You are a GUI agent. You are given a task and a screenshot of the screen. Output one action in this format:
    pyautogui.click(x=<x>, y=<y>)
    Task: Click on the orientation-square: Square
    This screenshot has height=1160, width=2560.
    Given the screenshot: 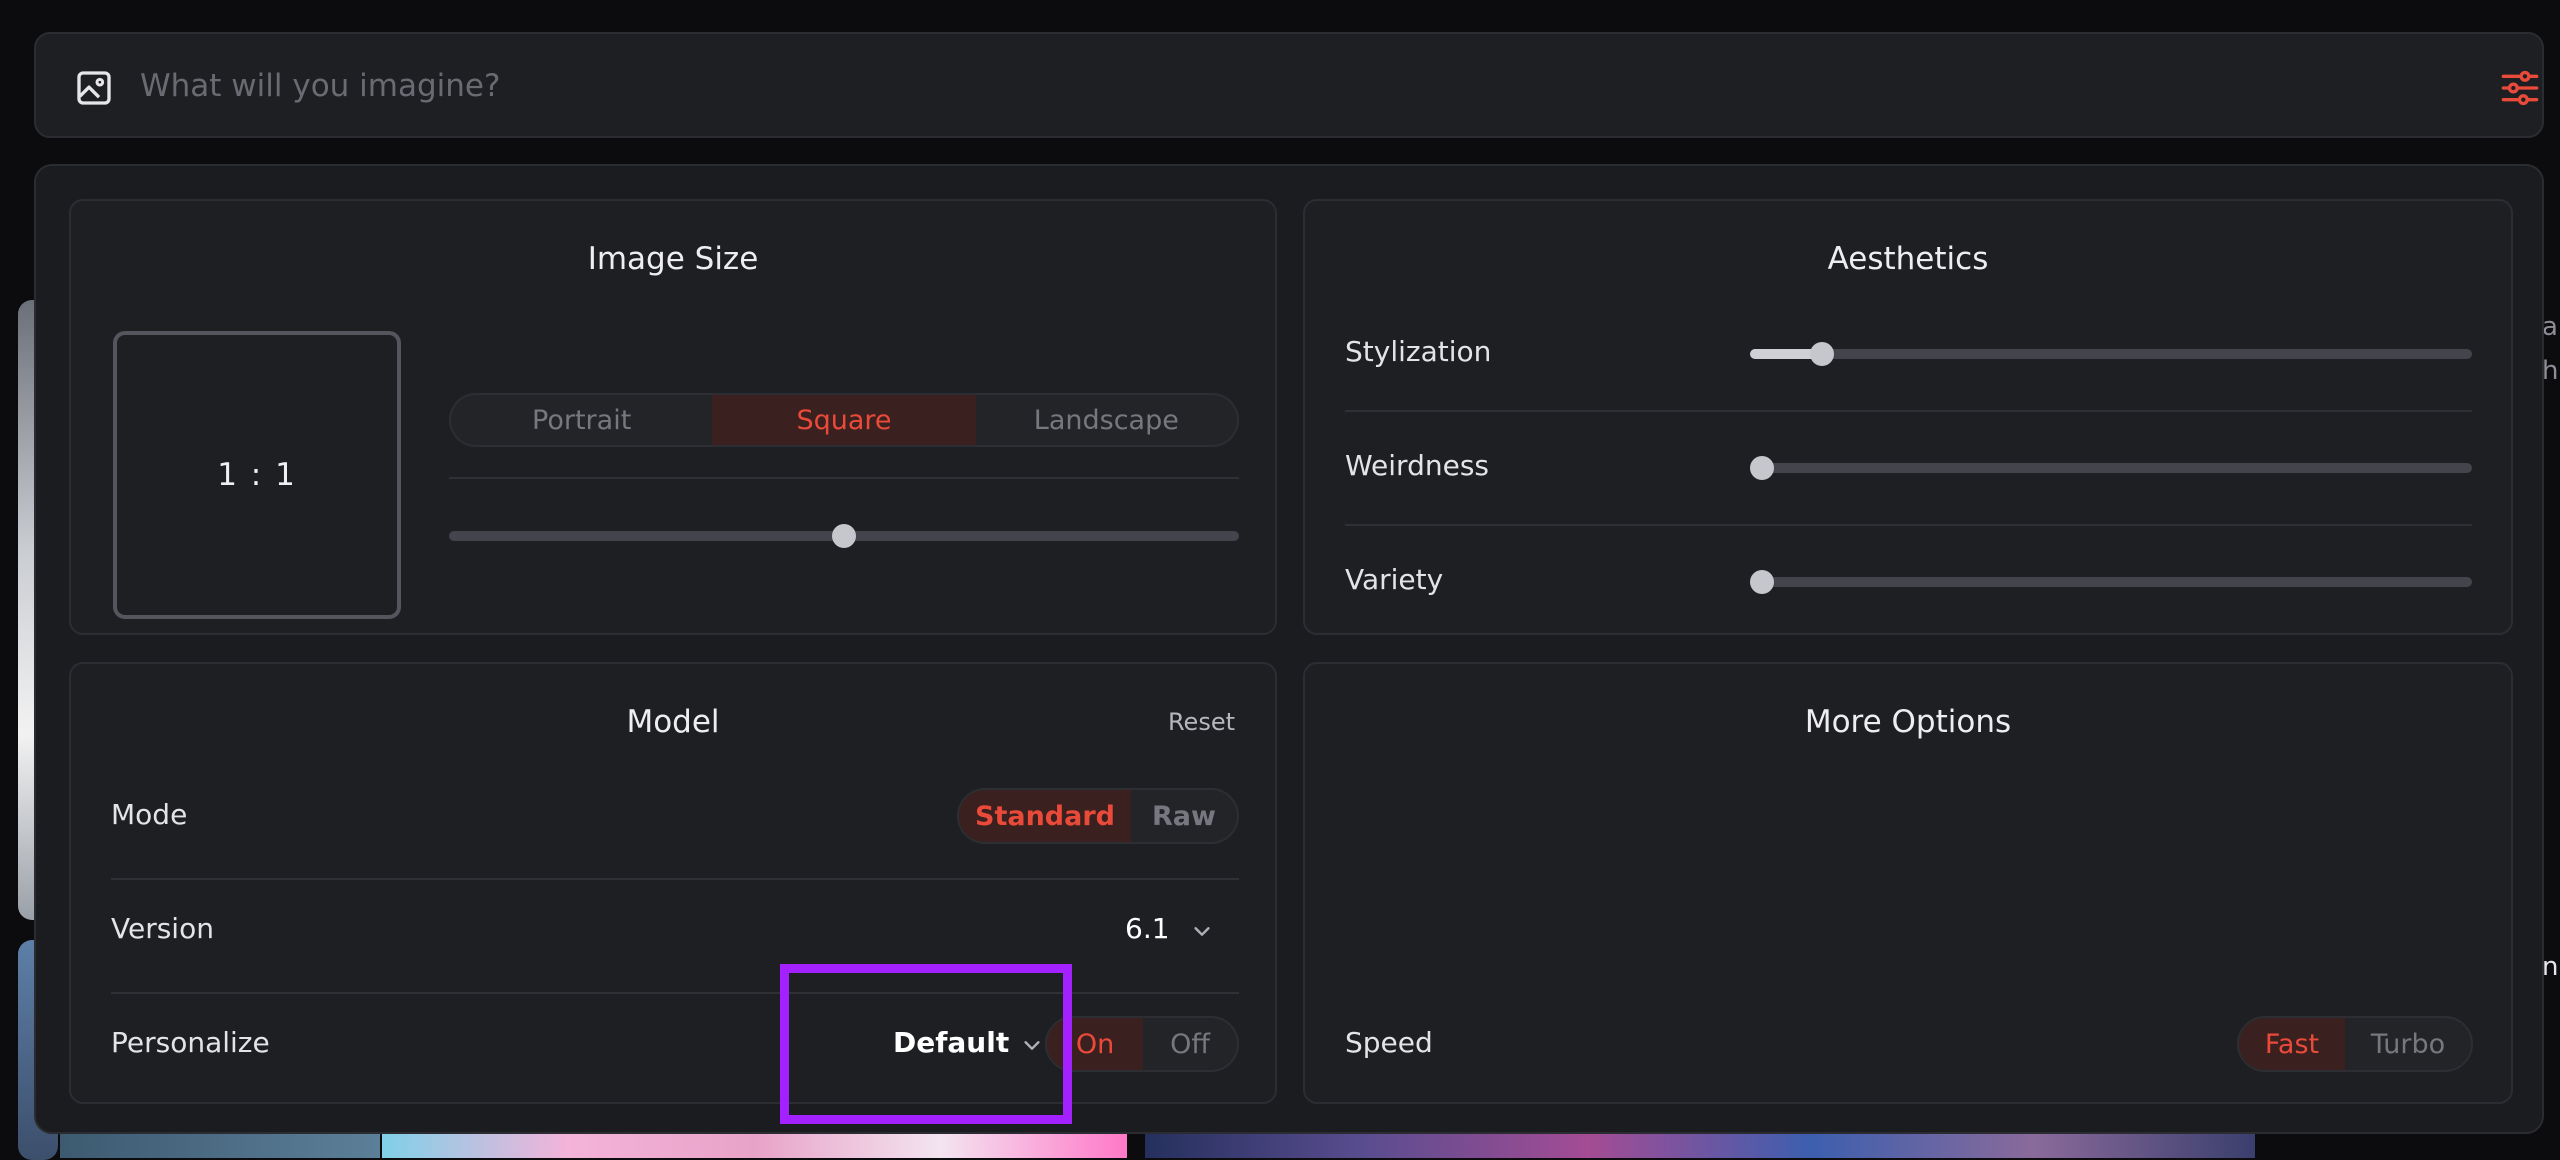 What is the action you would take?
    pyautogui.click(x=844, y=420)
    